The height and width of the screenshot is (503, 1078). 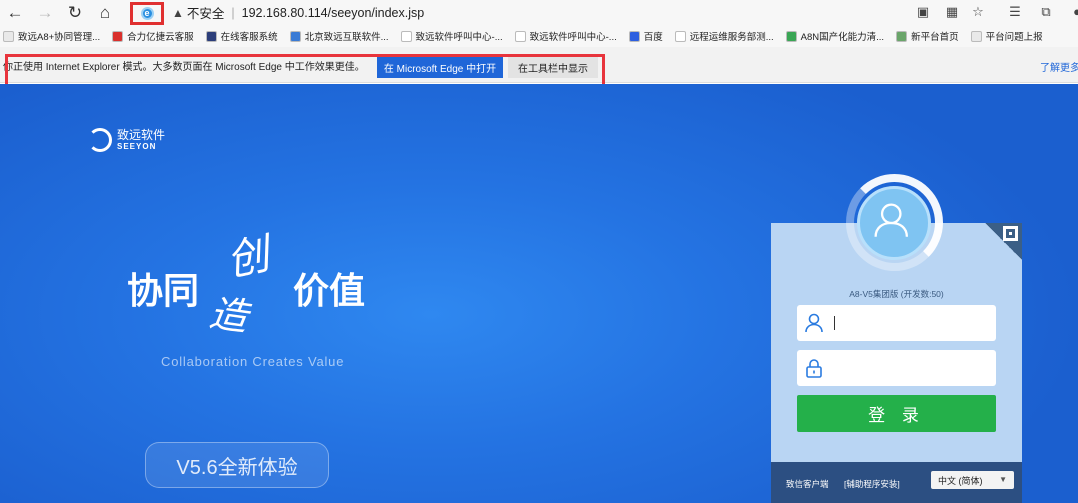 What do you see at coordinates (15, 12) in the screenshot?
I see `back-arrow-icon: ←` at bounding box center [15, 12].